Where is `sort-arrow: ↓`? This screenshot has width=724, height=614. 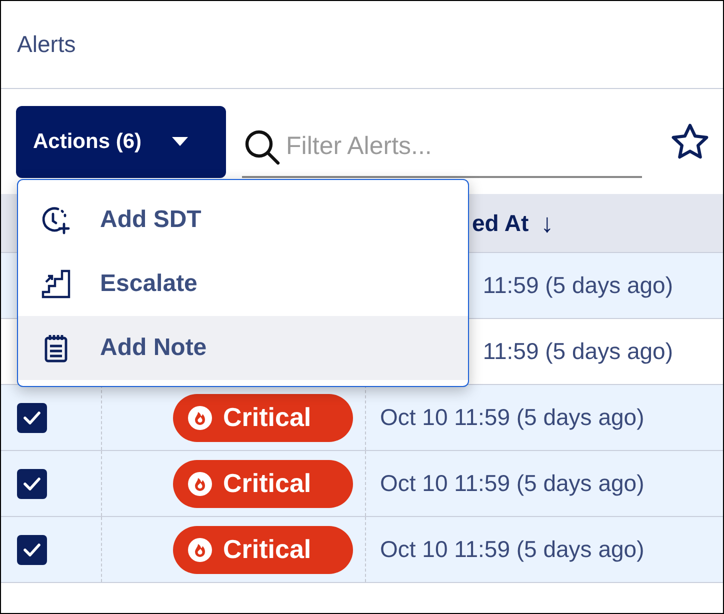
sort-arrow: ↓ is located at coordinates (547, 223).